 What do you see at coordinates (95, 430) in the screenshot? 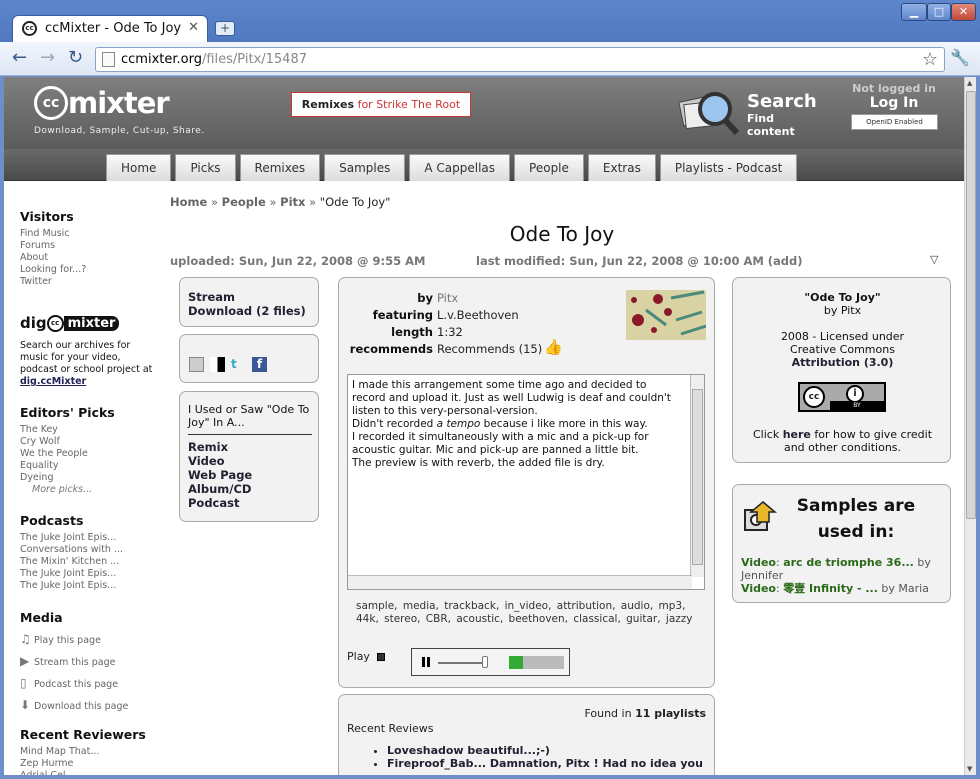
I see `sidebar-link: The Key` at bounding box center [95, 430].